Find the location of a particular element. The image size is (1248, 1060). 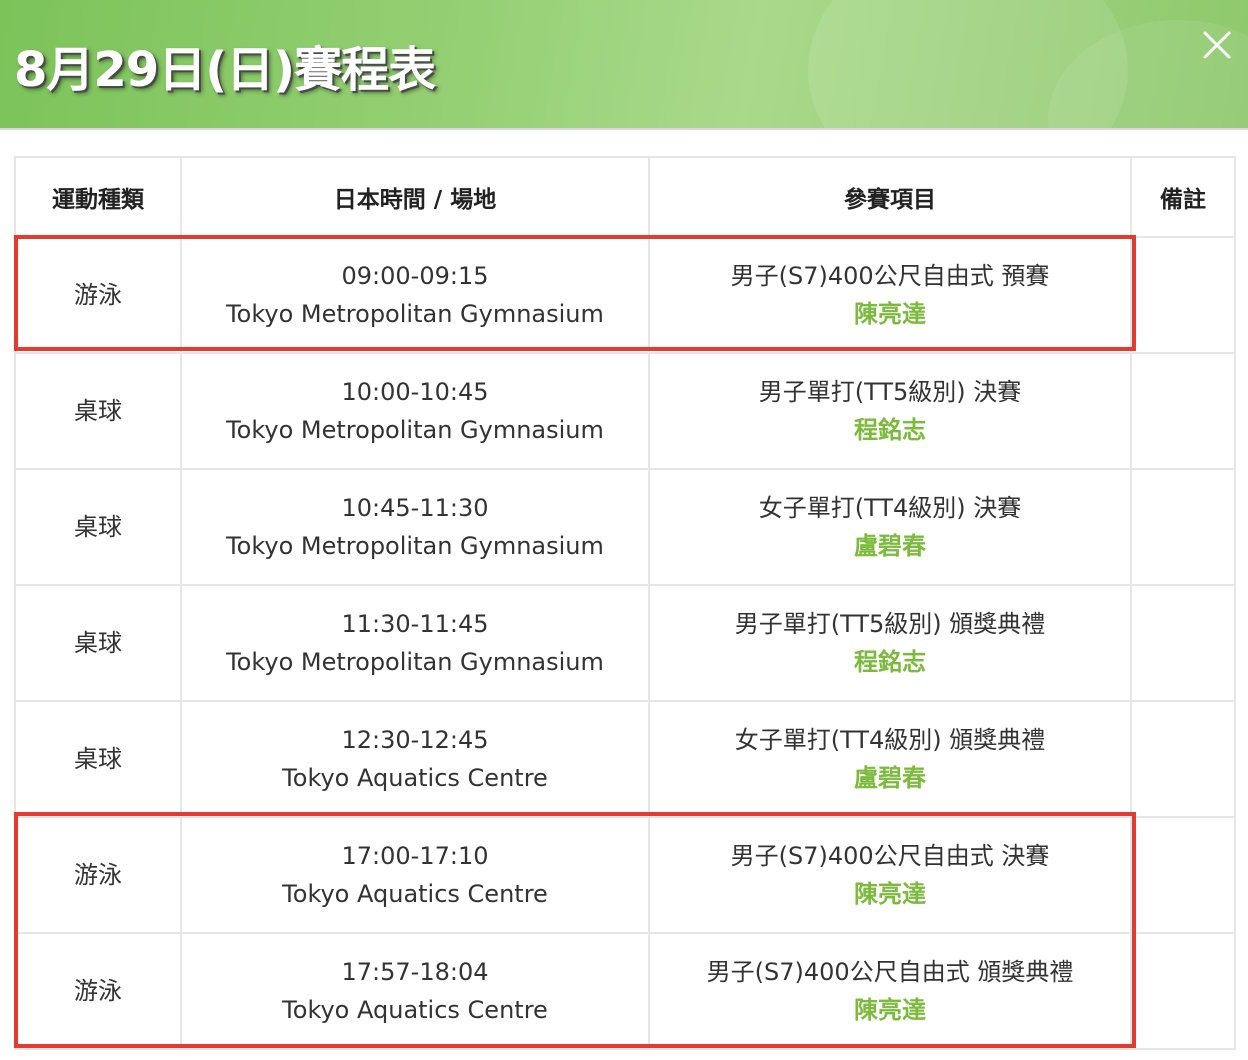

time-text: 11:30-11:45 is located at coordinates (415, 624).